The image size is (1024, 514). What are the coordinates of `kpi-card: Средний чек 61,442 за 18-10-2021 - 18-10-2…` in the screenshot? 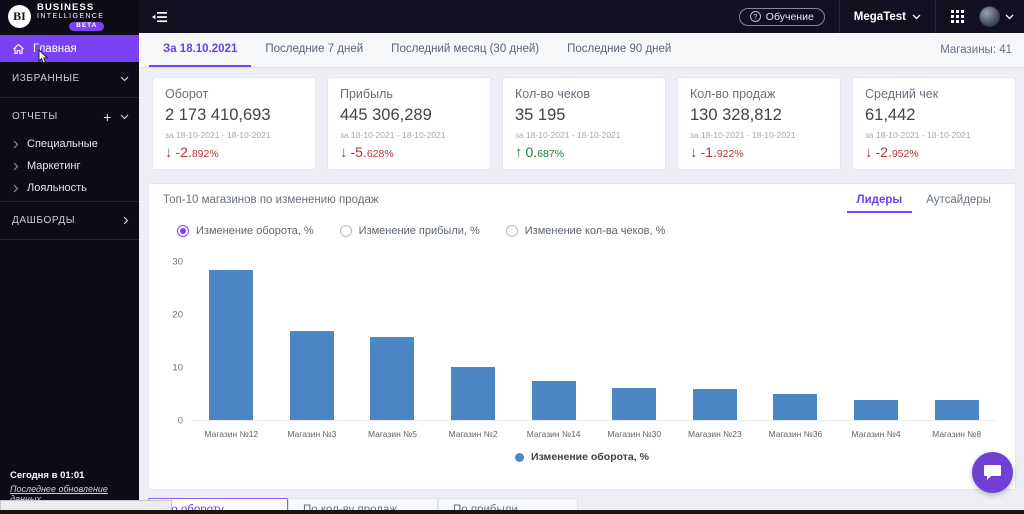 It's located at (934, 123).